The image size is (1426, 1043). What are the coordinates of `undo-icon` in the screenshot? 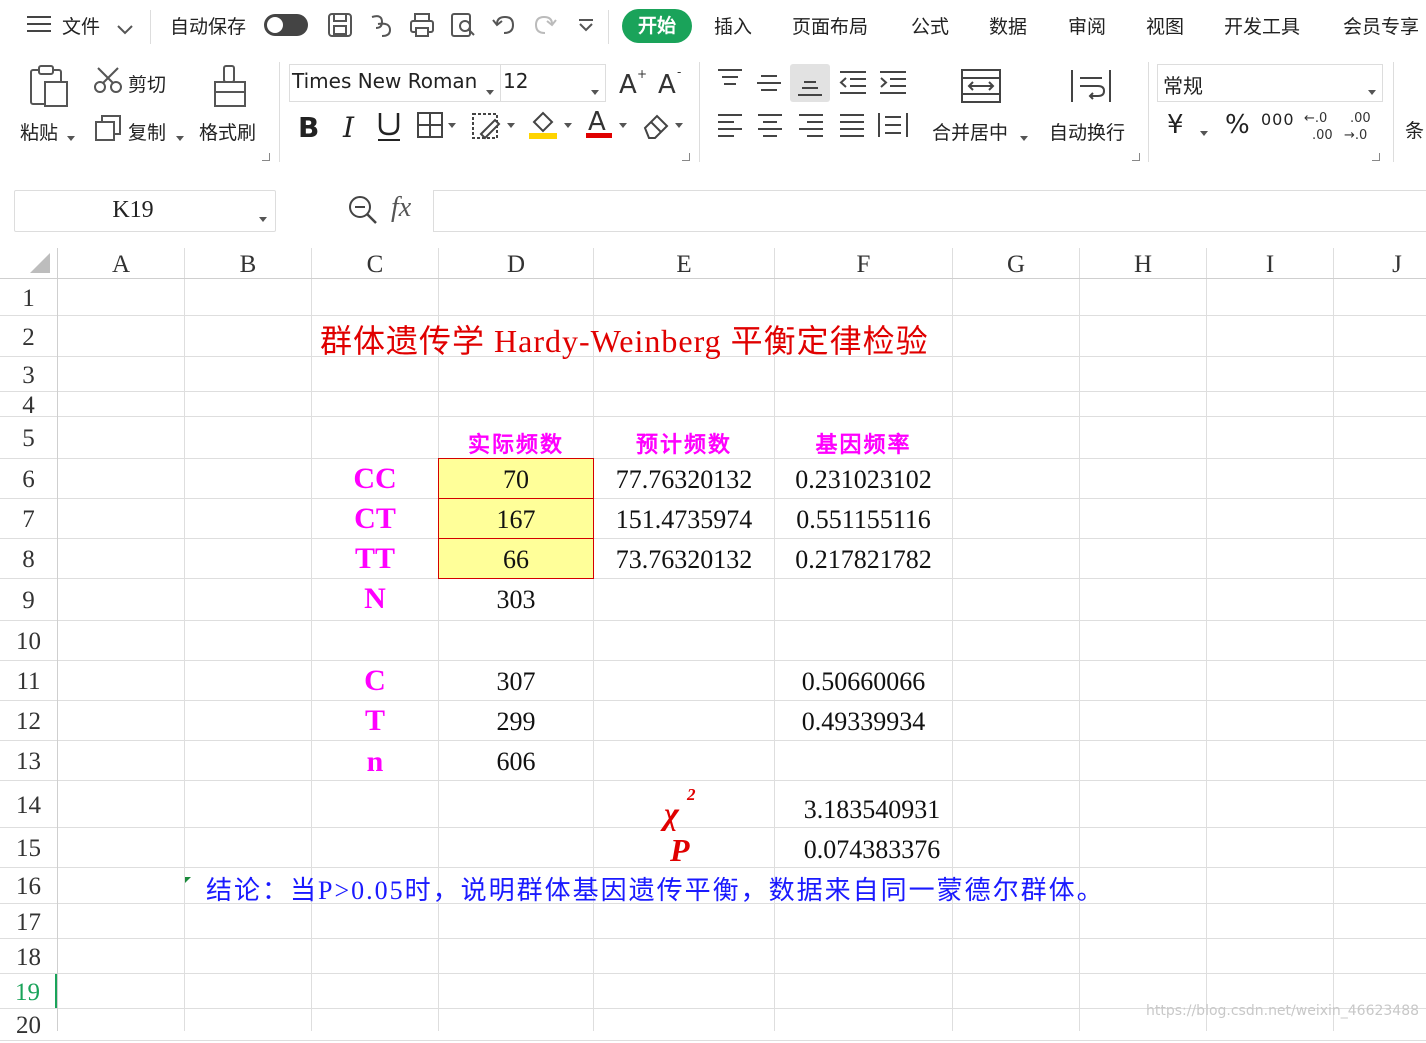 It's located at (504, 25).